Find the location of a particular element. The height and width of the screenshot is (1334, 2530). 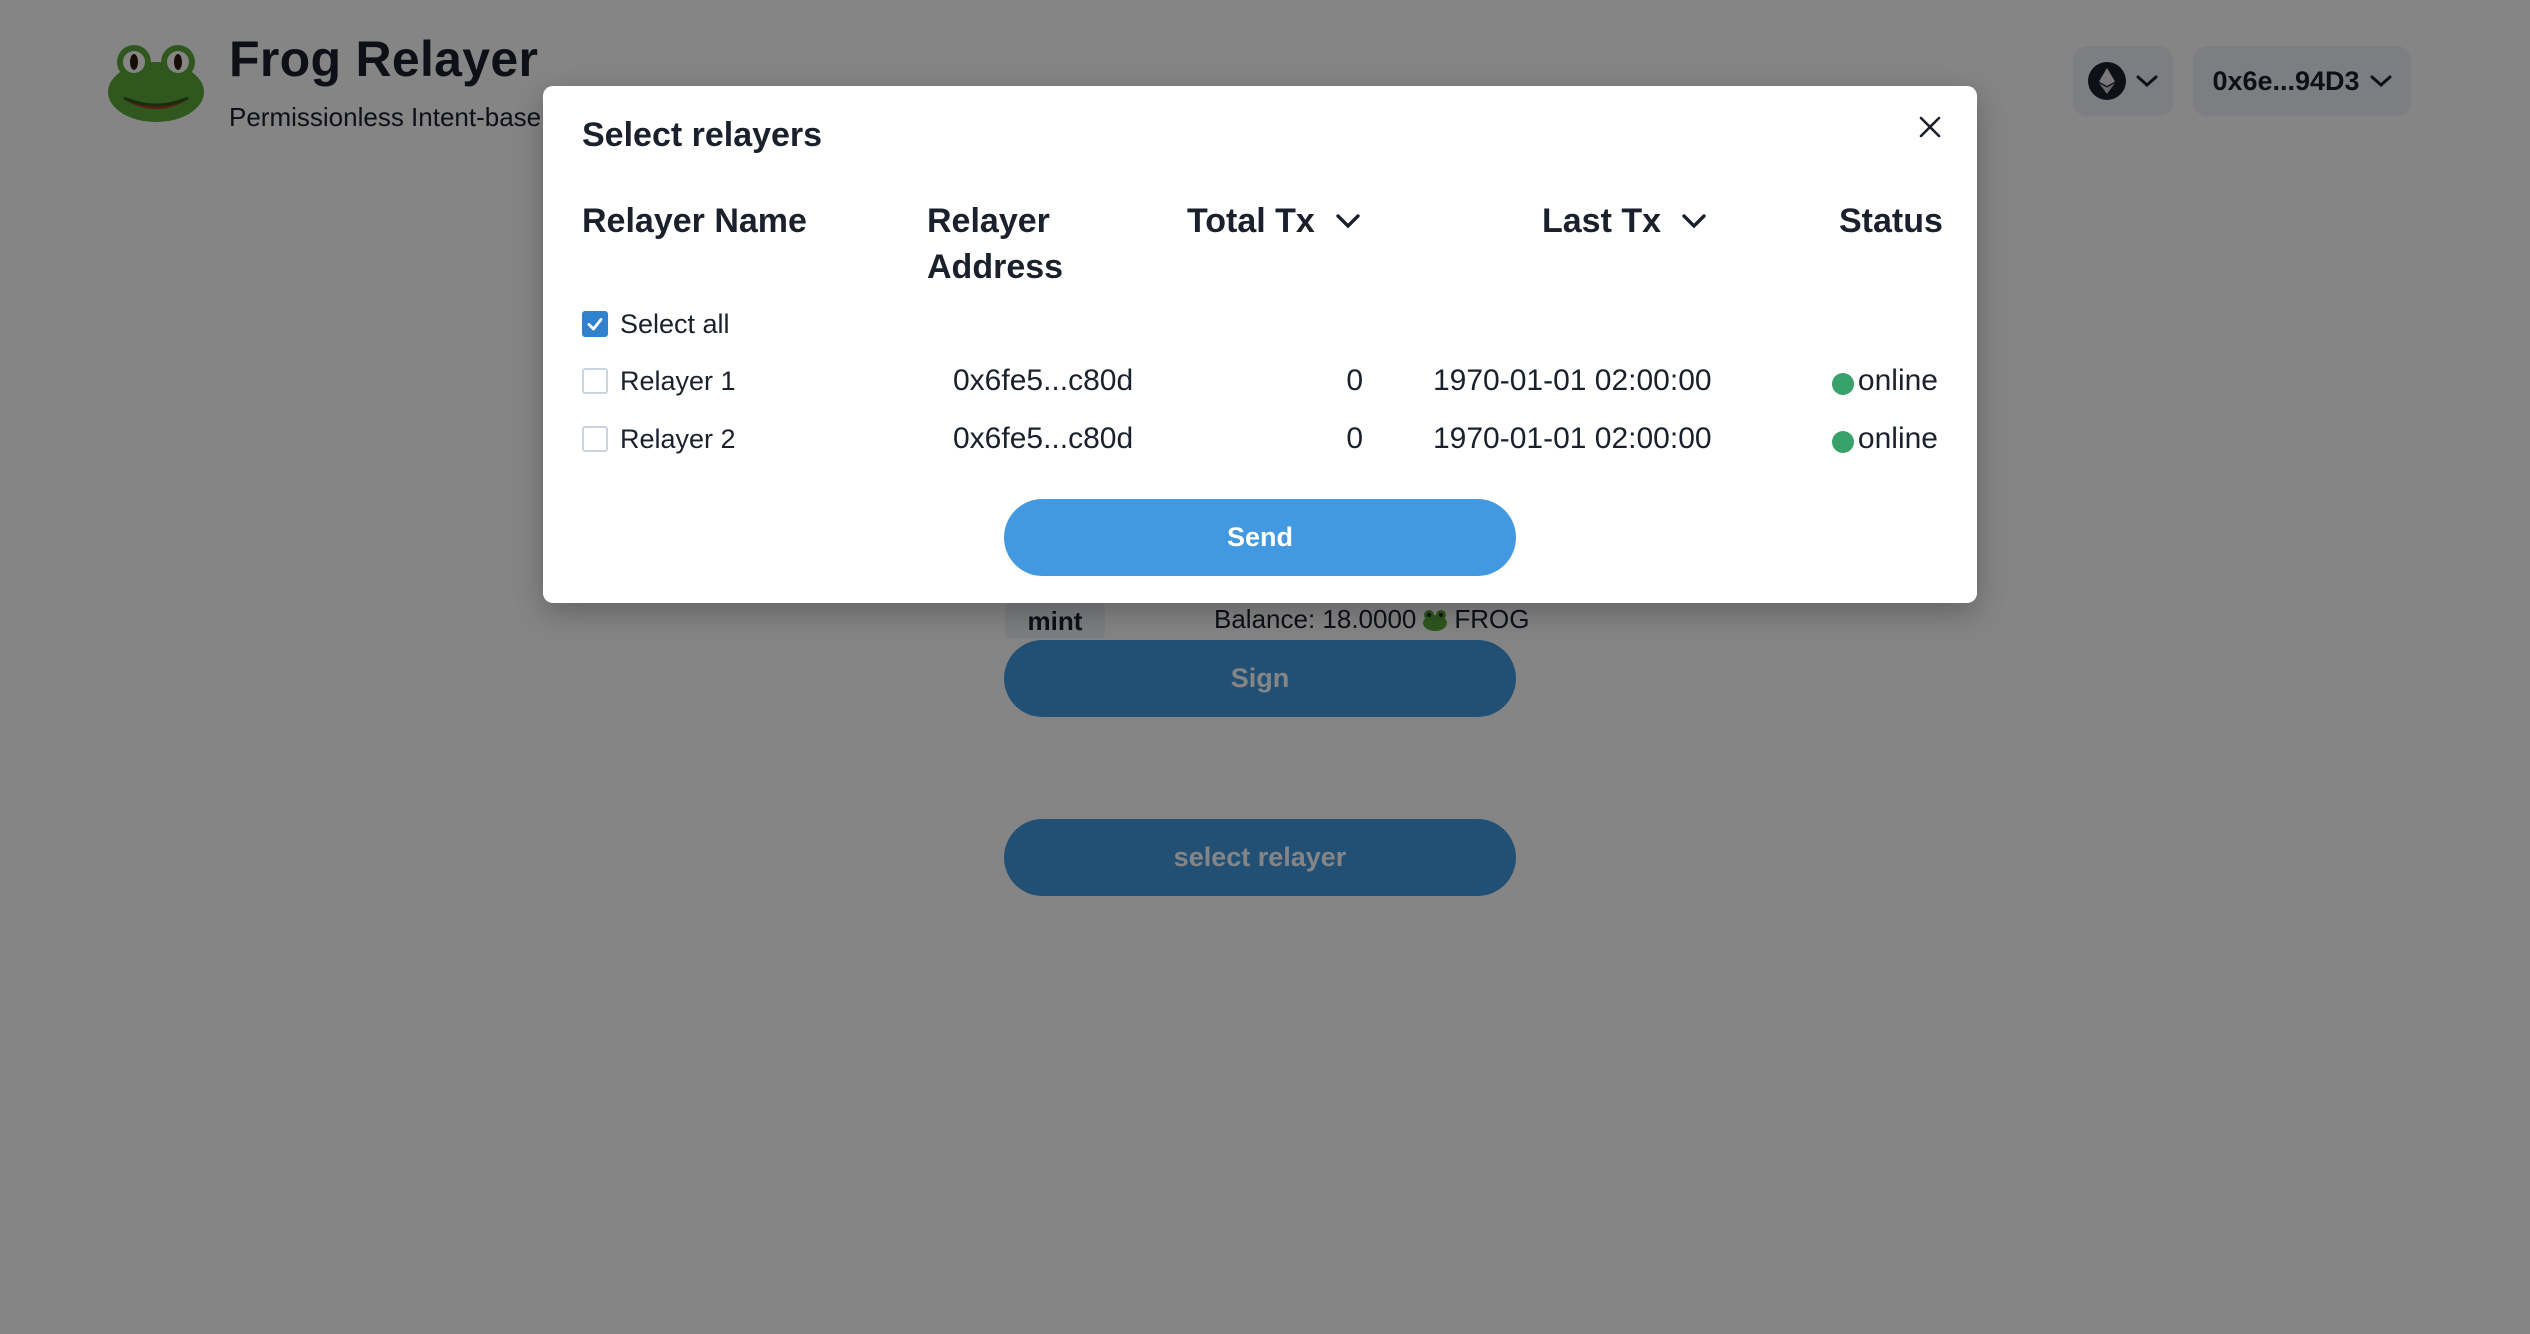

column-header-last-tx-label: Last Tx is located at coordinates (1602, 221).